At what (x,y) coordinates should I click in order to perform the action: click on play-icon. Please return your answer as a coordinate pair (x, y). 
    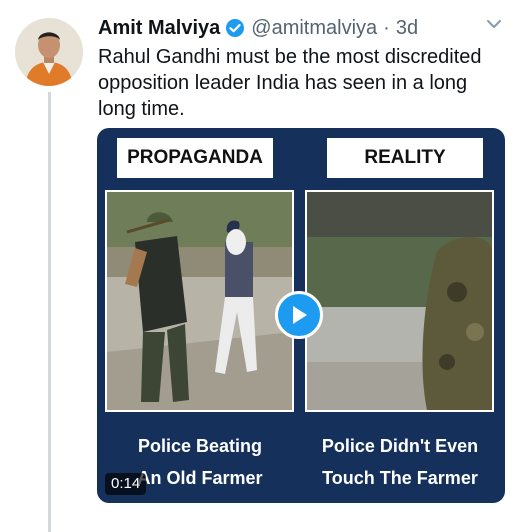
    Looking at the image, I should click on (300, 315).